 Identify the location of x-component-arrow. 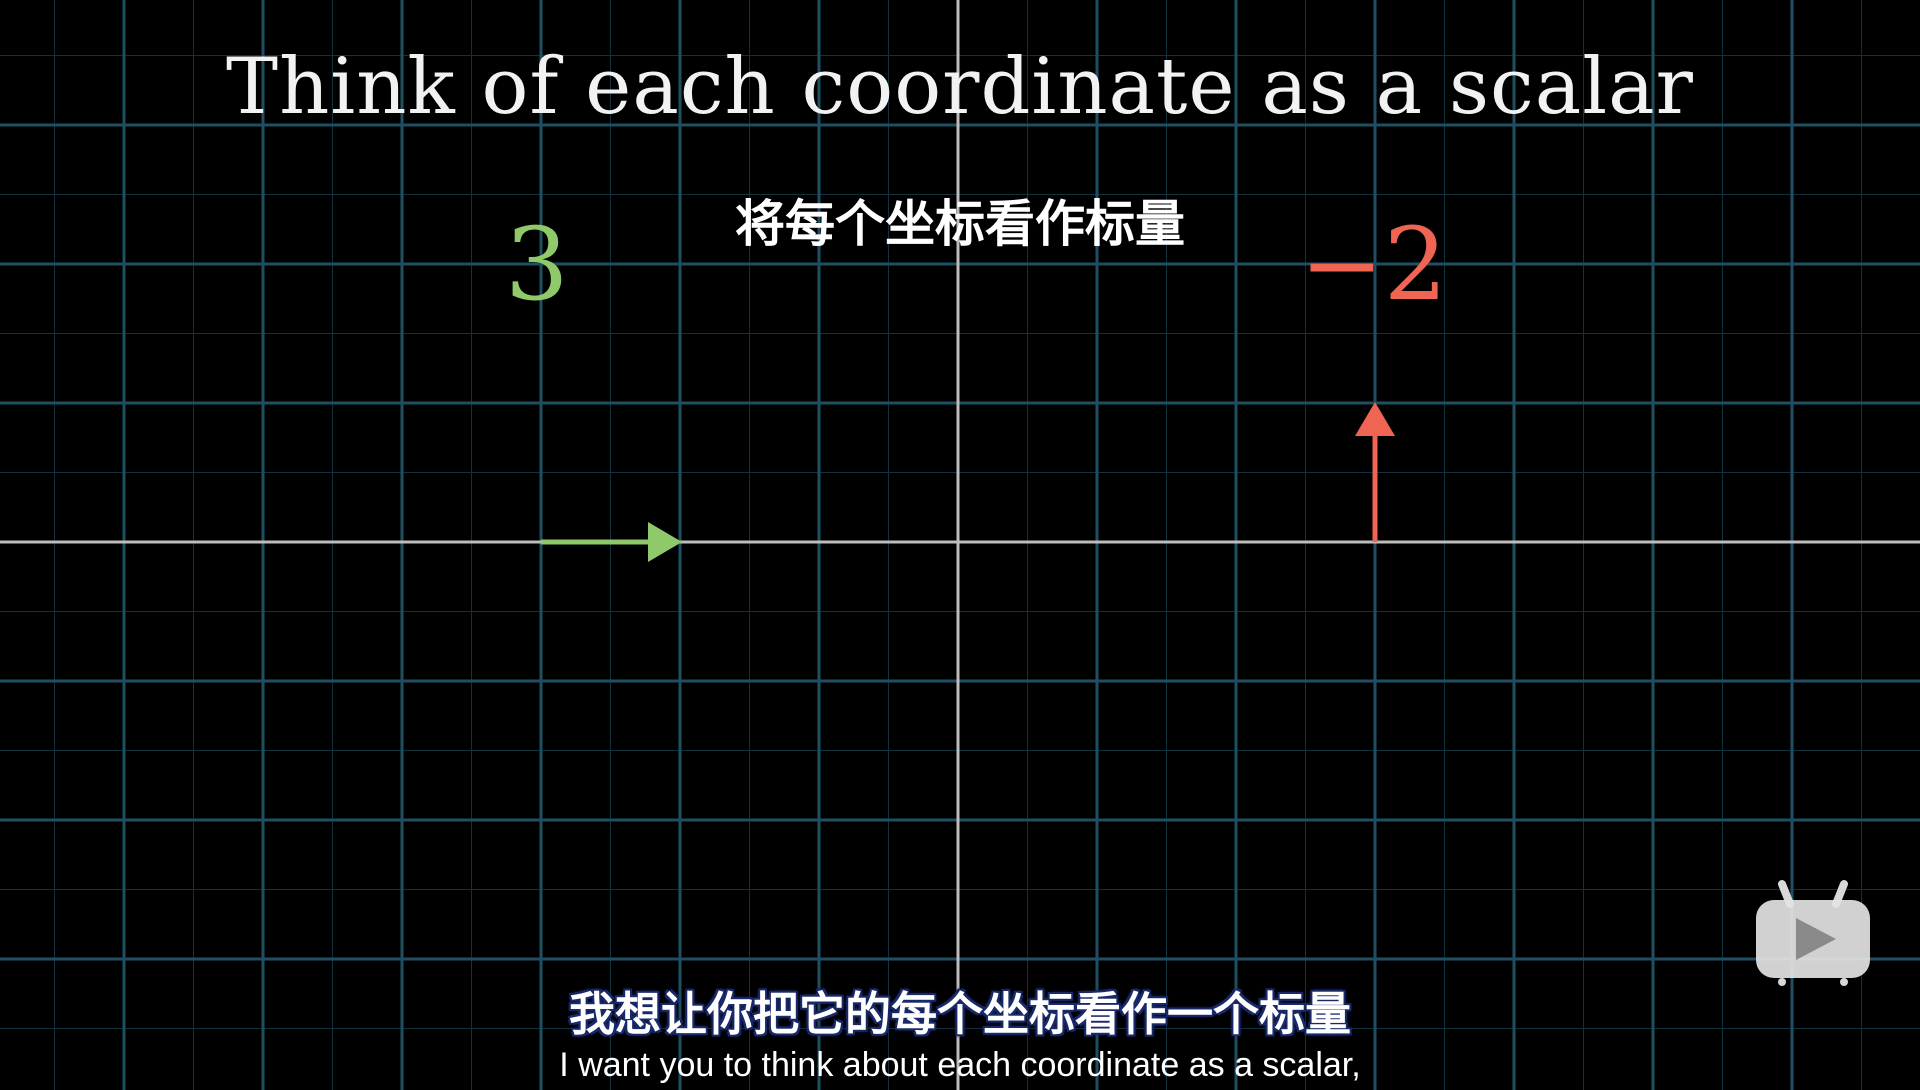
(611, 542).